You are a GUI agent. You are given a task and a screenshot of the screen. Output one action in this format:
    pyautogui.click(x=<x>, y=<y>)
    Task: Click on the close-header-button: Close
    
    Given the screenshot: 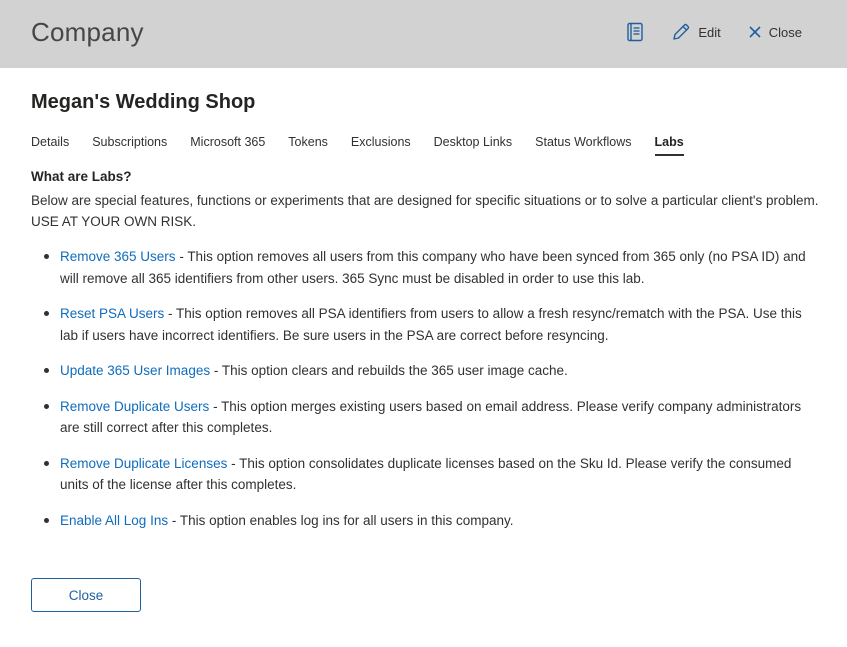 What is the action you would take?
    pyautogui.click(x=775, y=32)
    